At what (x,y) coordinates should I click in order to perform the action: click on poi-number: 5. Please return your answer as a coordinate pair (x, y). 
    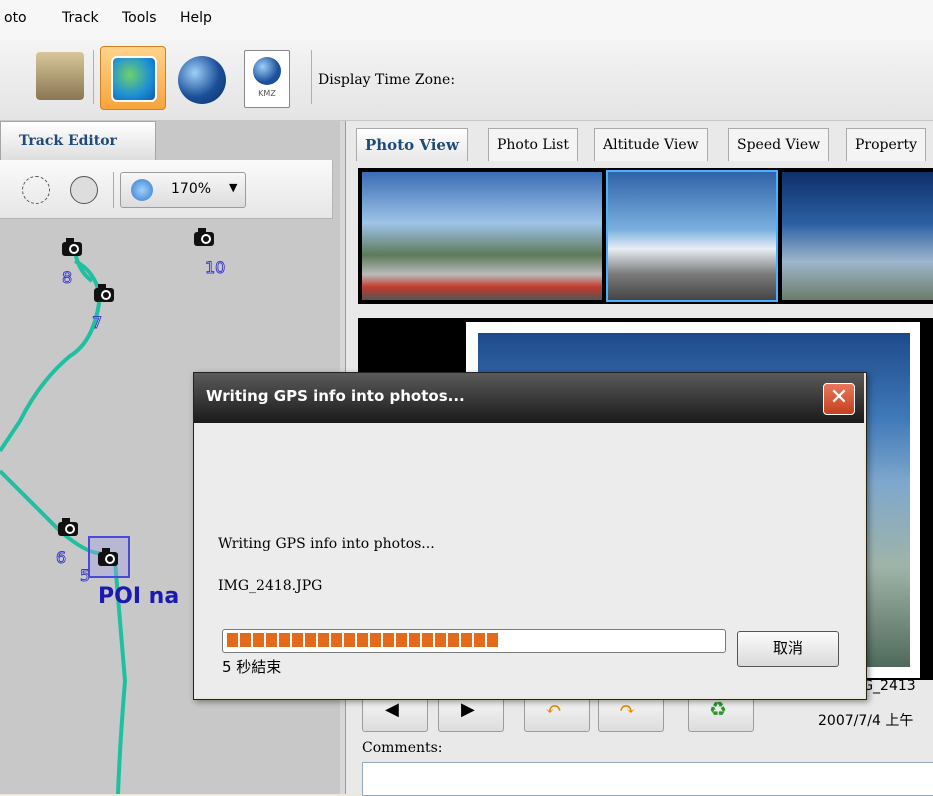
    Looking at the image, I should click on (85, 576).